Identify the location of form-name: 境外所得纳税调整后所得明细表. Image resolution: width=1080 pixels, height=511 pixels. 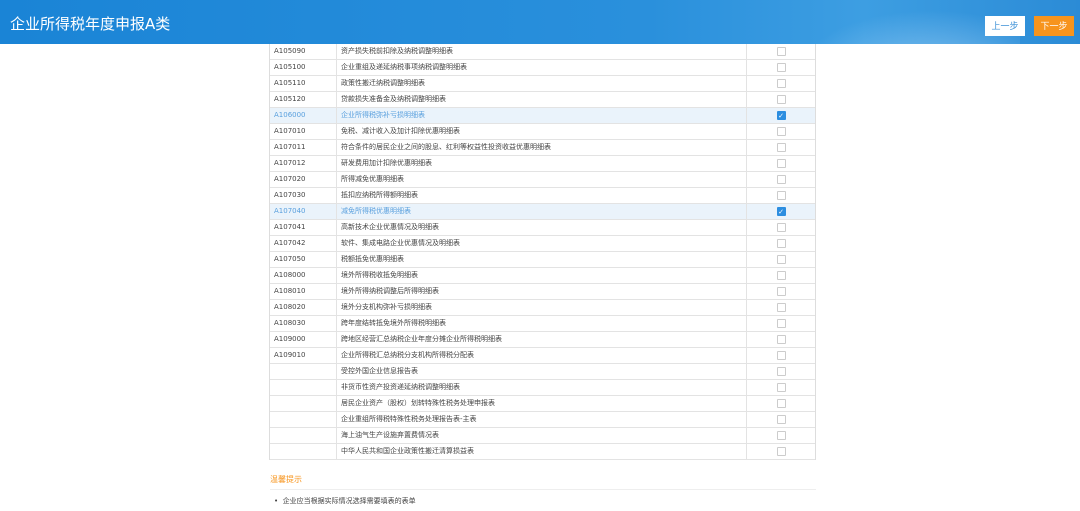
(542, 291).